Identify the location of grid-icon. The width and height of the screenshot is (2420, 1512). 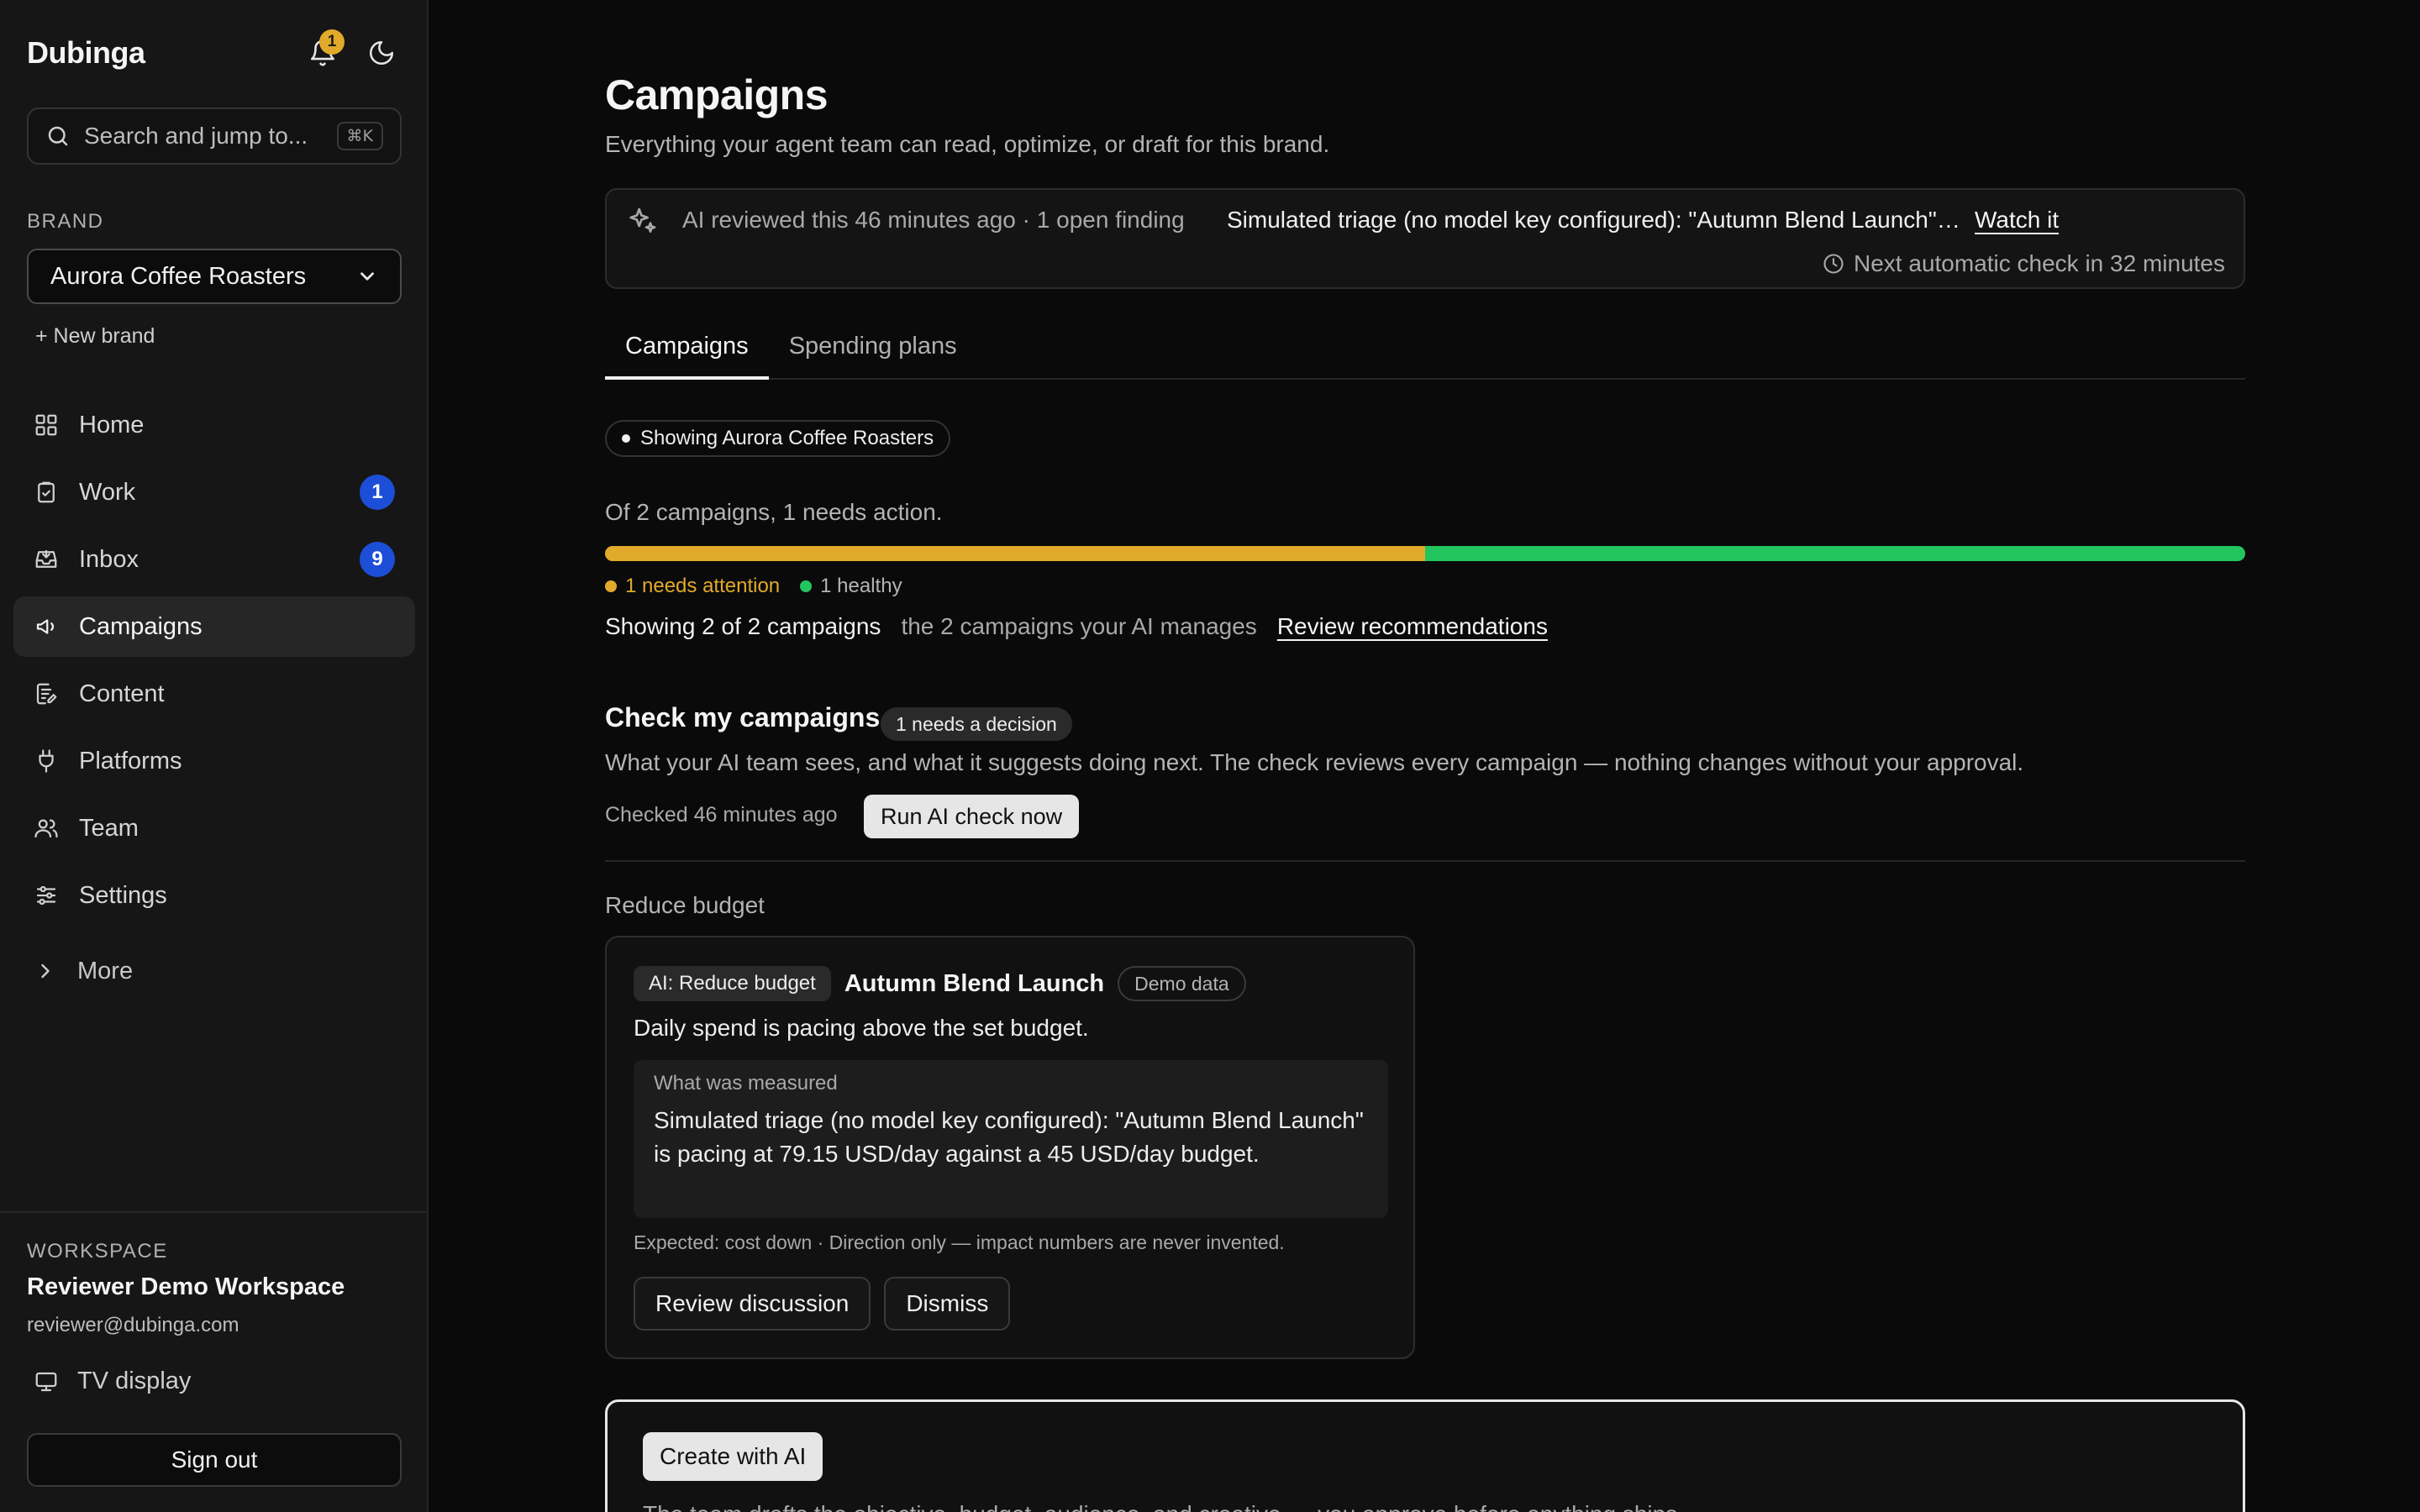
(46, 425).